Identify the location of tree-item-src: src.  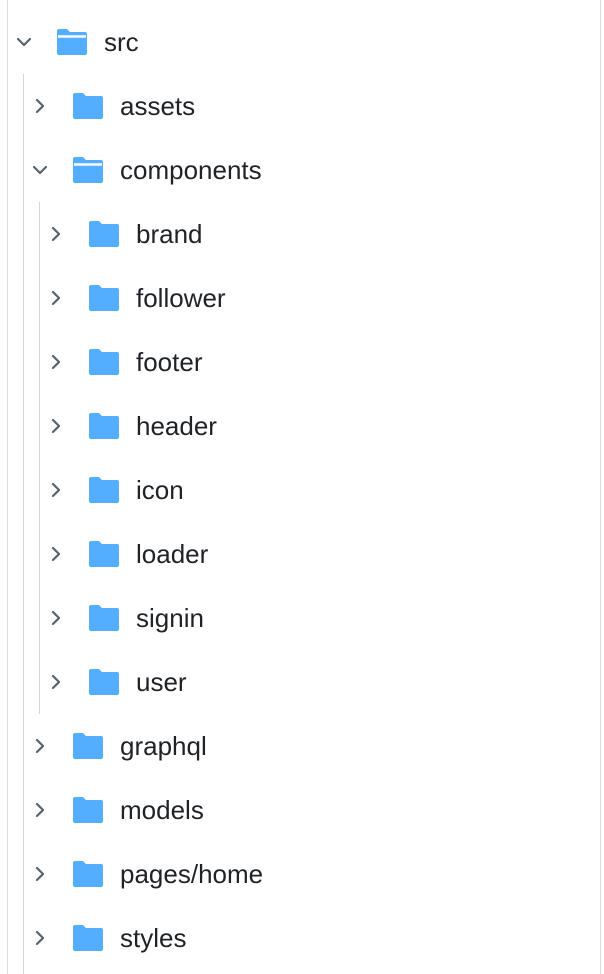
(299, 42).